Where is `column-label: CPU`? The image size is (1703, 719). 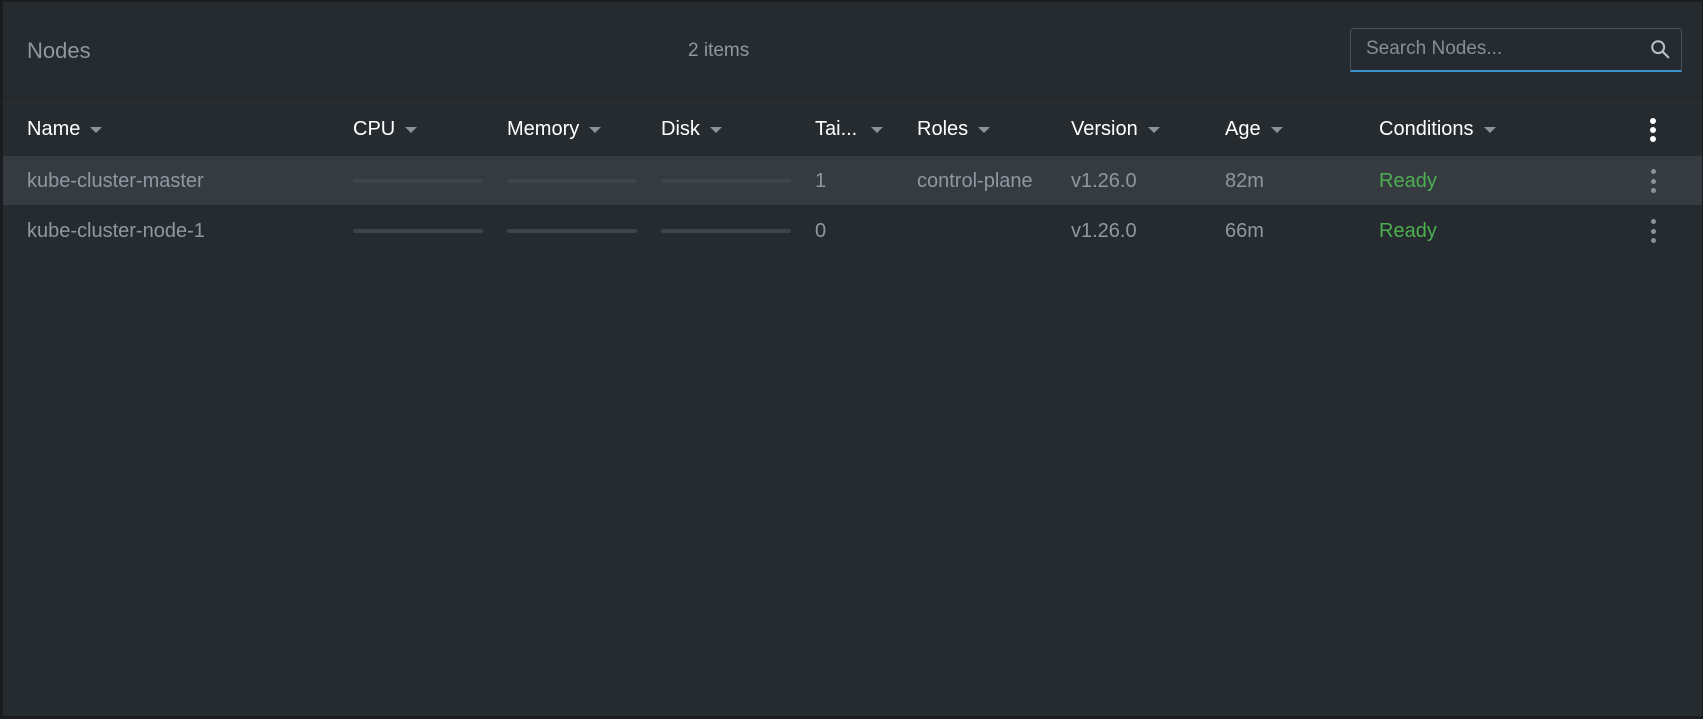 column-label: CPU is located at coordinates (374, 129).